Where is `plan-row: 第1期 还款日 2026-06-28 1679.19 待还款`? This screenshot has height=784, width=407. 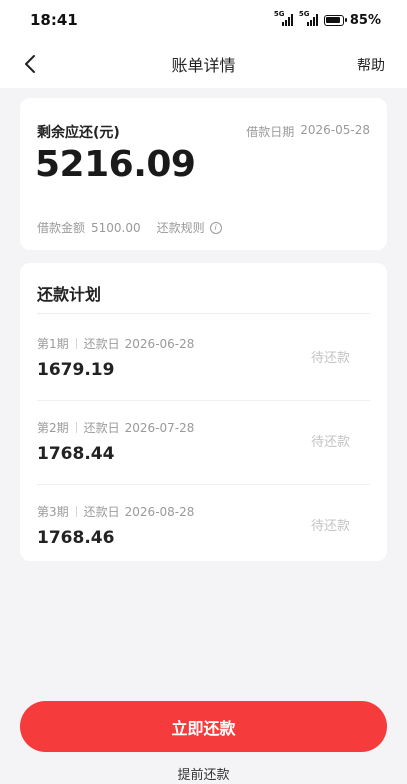 plan-row: 第1期 还款日 2026-06-28 1679.19 待还款 is located at coordinates (203, 359).